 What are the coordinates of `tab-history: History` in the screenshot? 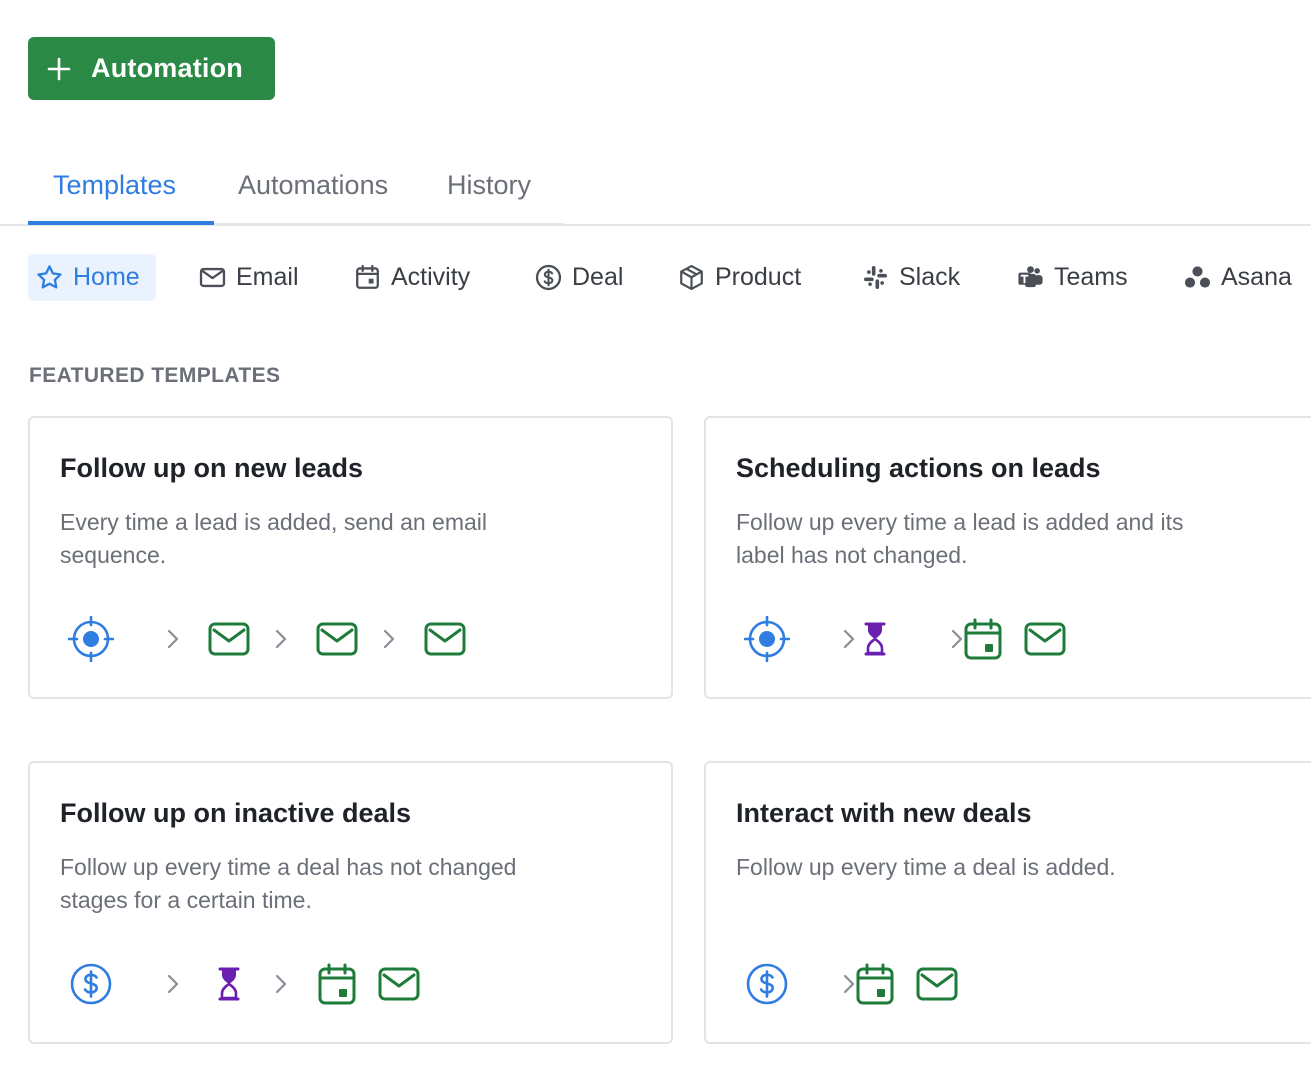 It's located at (489, 188).